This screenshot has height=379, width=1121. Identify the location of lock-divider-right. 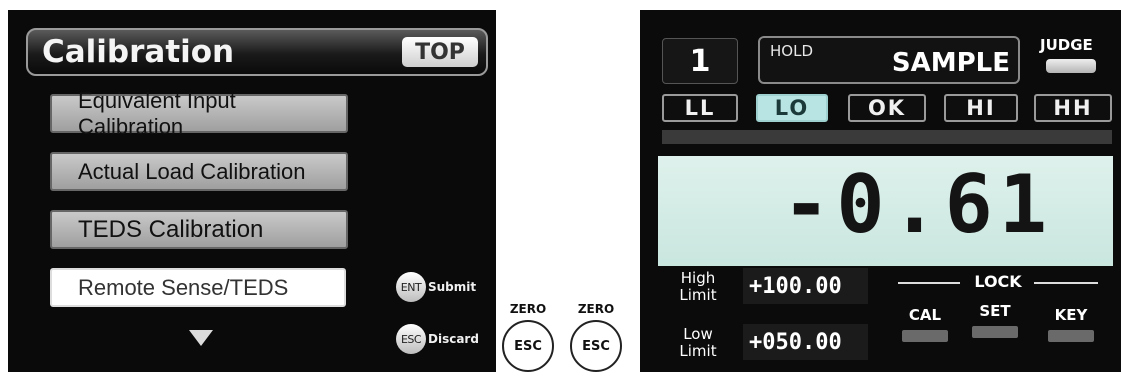
(1066, 283).